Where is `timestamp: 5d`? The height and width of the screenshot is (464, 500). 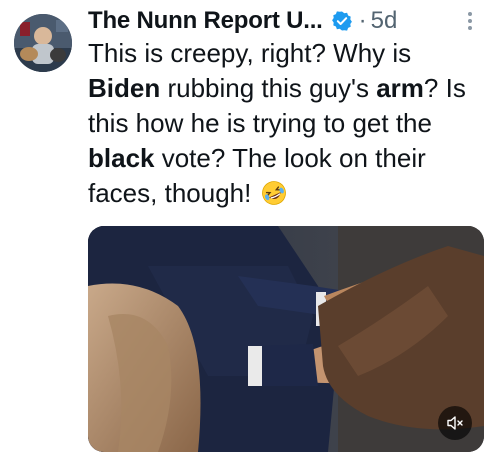 timestamp: 5d is located at coordinates (384, 21).